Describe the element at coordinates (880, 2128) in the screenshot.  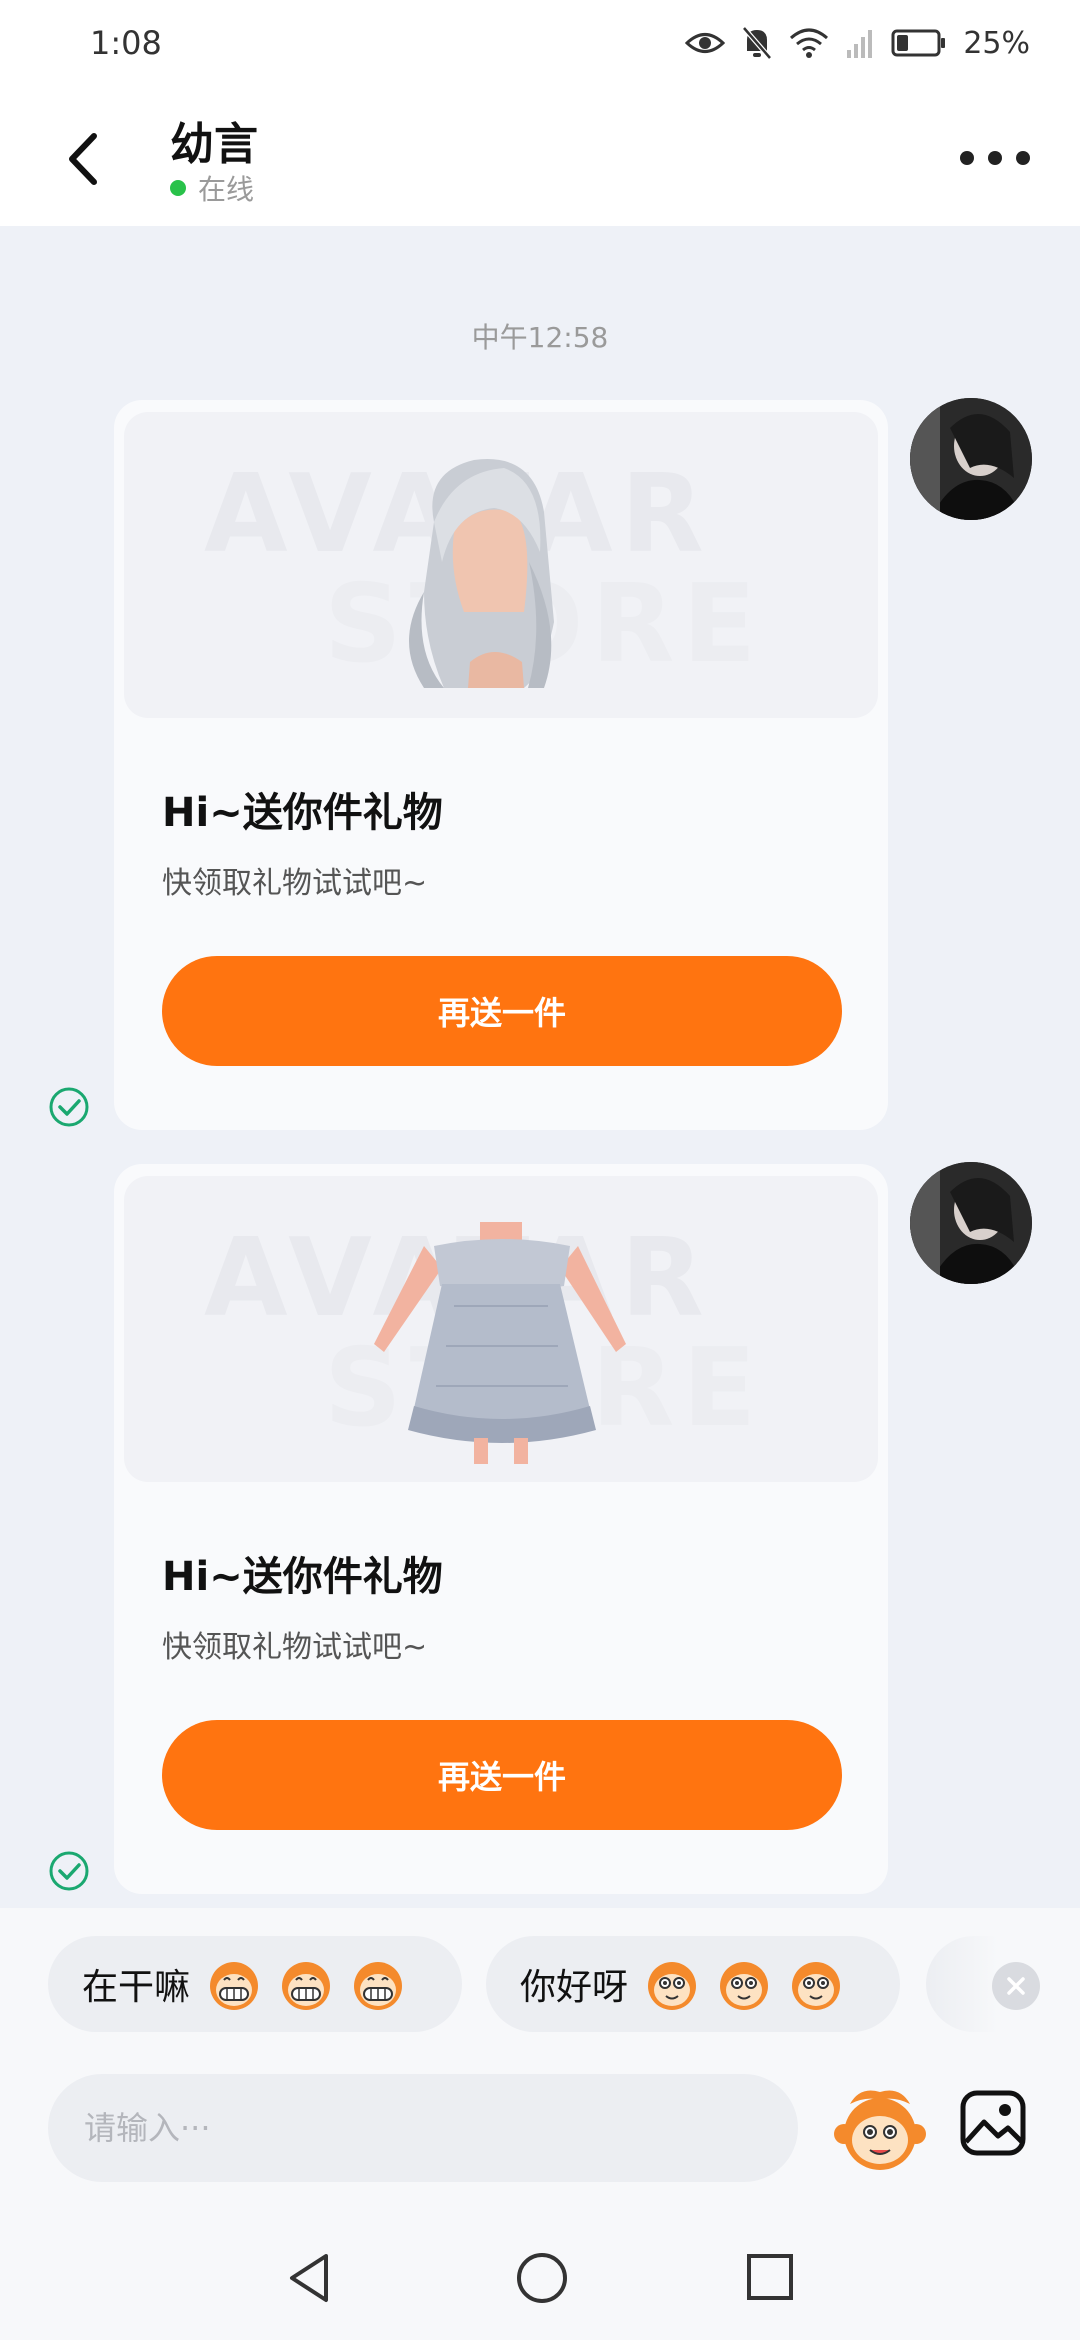
I see `monkey-emoji-button` at that location.